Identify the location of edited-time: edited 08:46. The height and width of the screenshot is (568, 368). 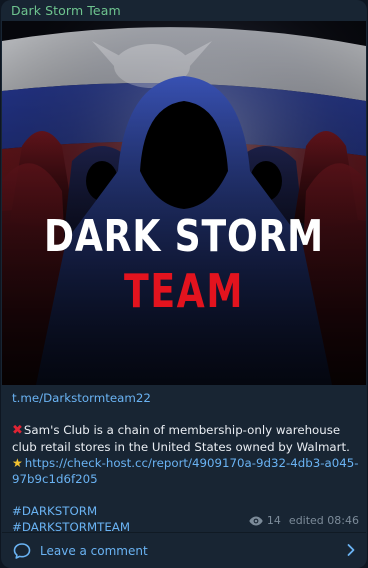
(323, 520).